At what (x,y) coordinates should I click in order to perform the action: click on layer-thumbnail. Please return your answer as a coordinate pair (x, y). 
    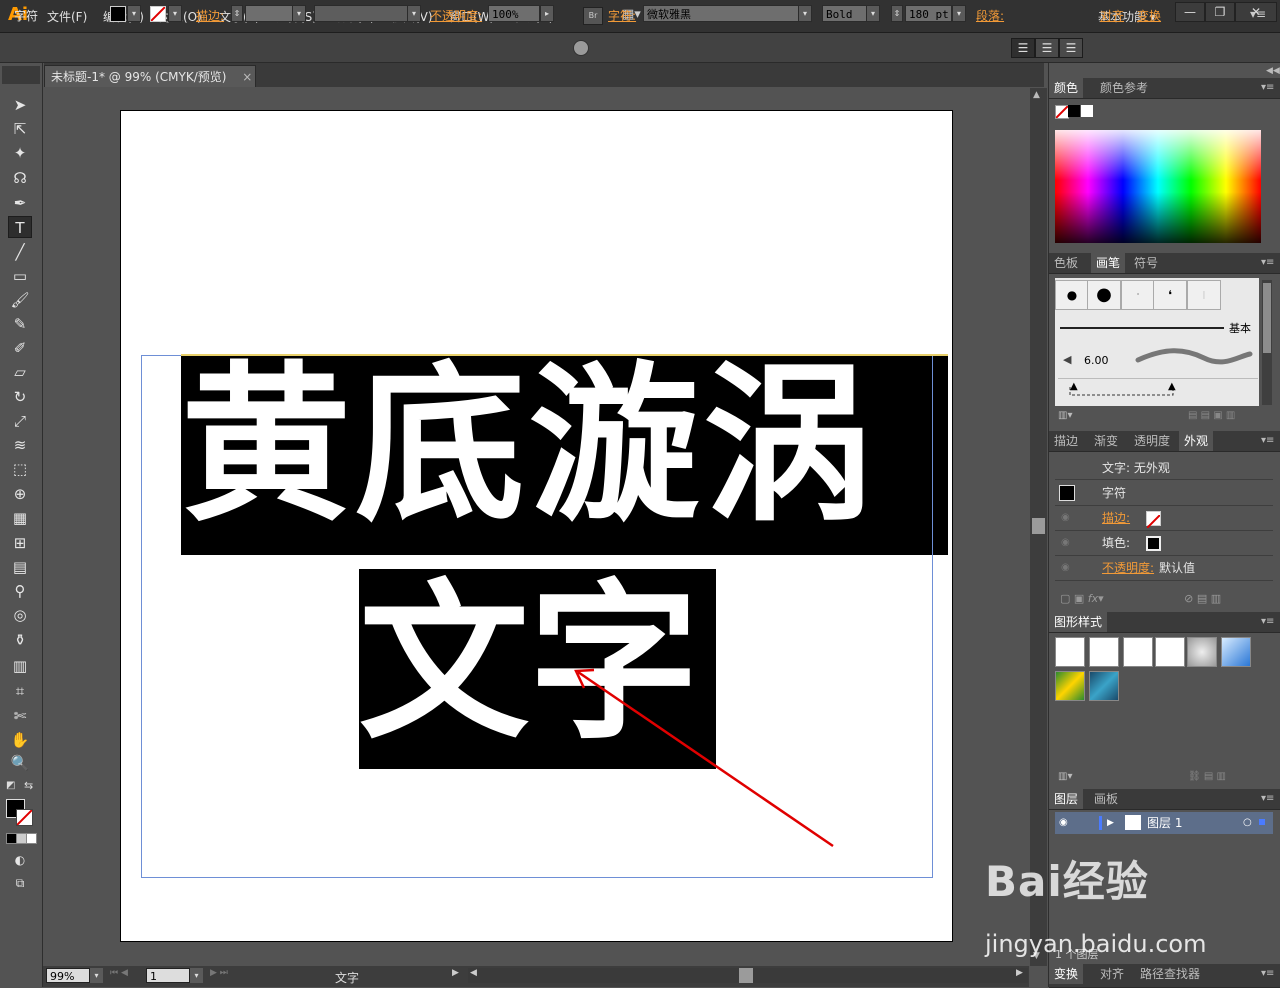
    Looking at the image, I should click on (1133, 822).